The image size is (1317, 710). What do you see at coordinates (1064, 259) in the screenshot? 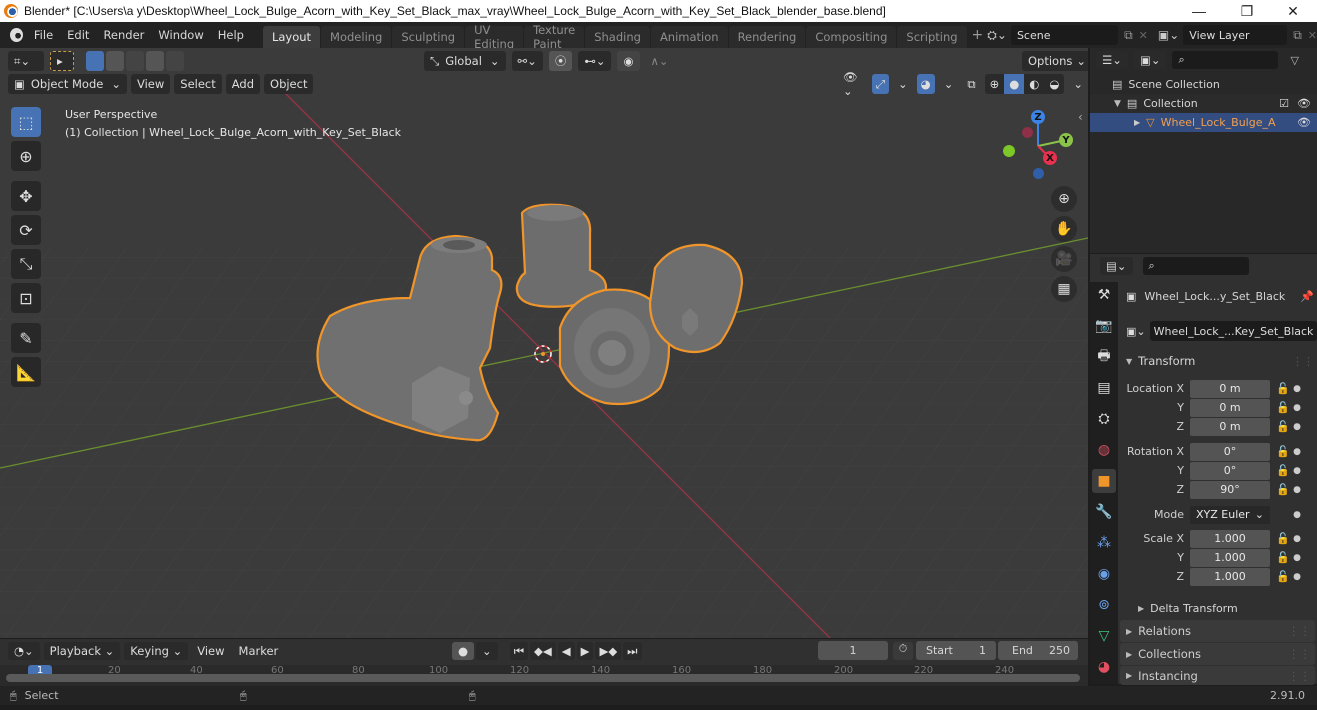
I see `camera-view-icon: 🎥` at bounding box center [1064, 259].